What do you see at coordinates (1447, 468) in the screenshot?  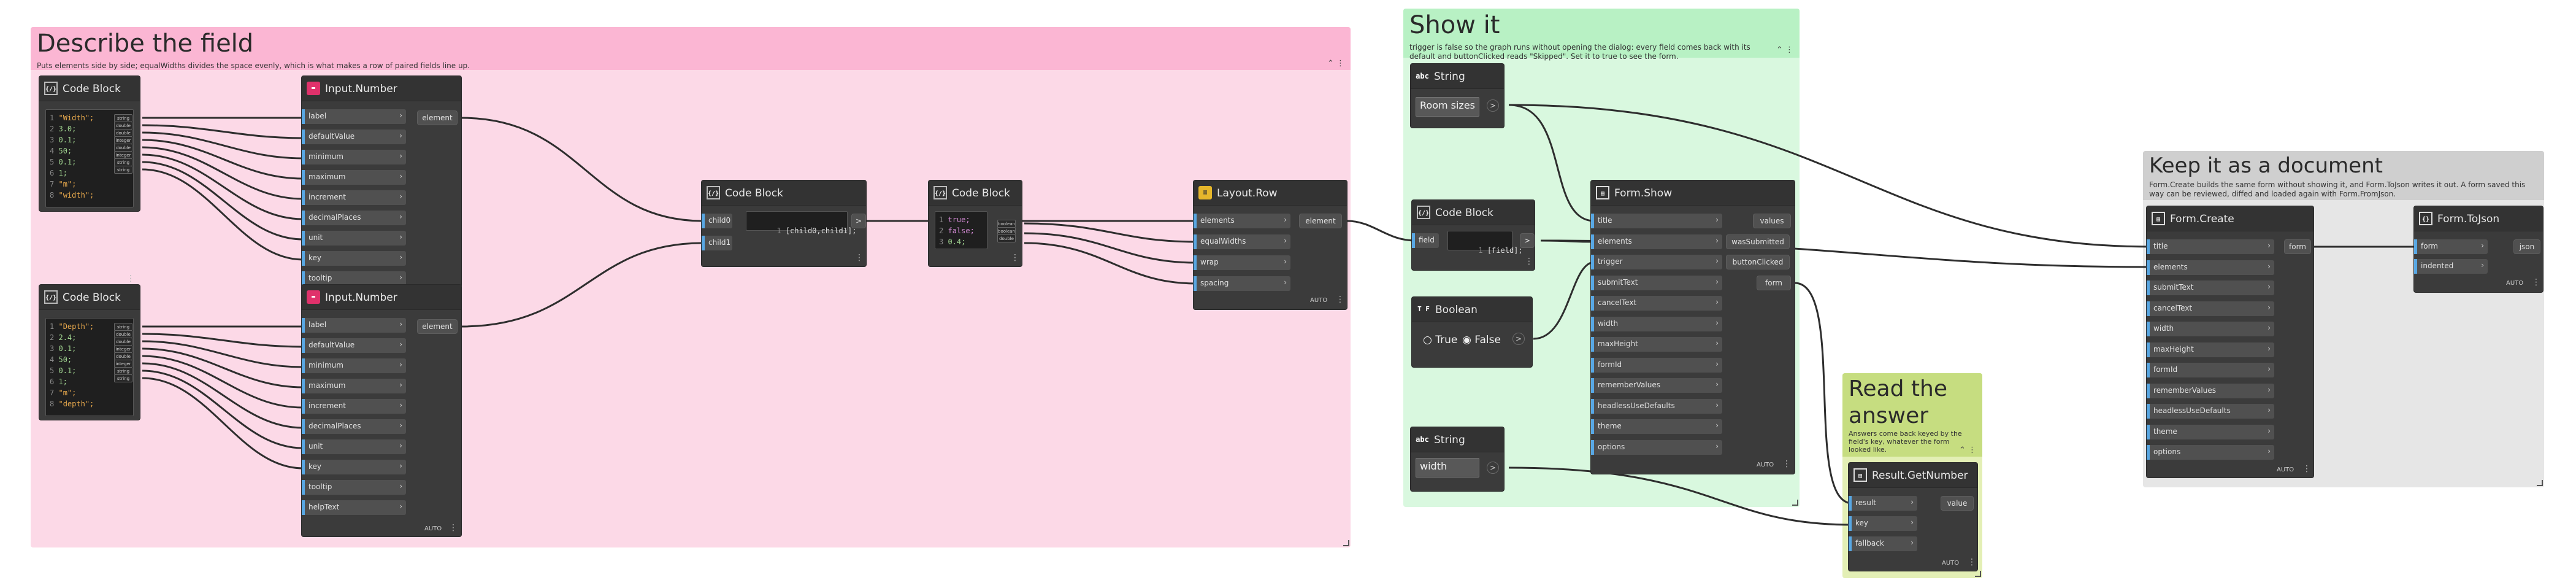 I see `string-input: width` at bounding box center [1447, 468].